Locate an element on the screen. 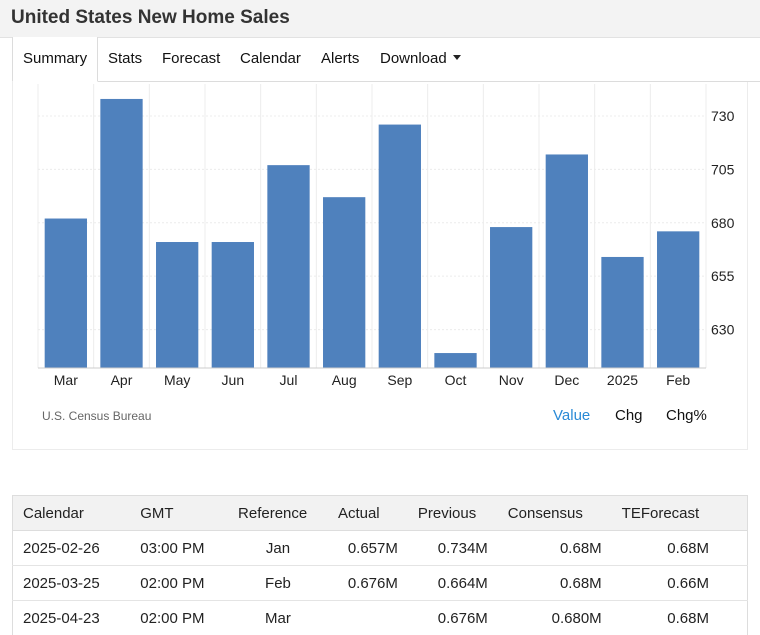 The height and width of the screenshot is (635, 760). cell-date: 2025-02-26 is located at coordinates (71, 548).